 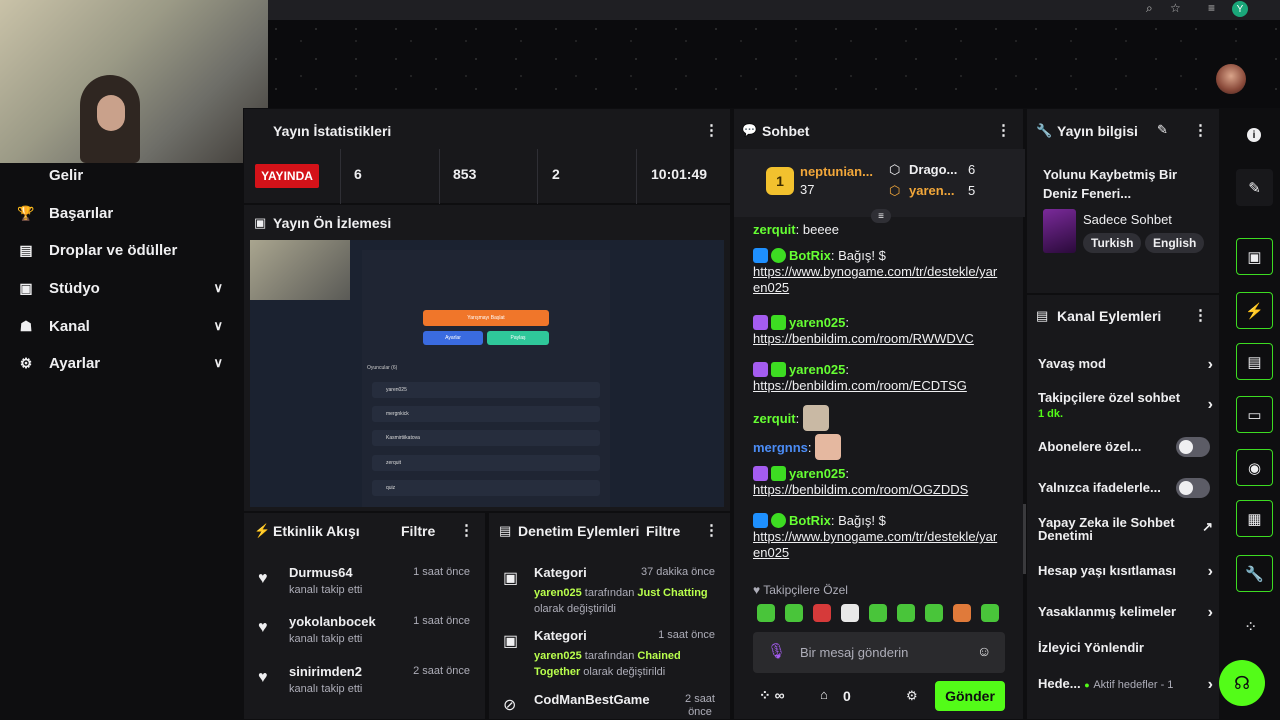 What do you see at coordinates (1210, 404) in the screenshot?
I see `chevron-right-icon: ›` at bounding box center [1210, 404].